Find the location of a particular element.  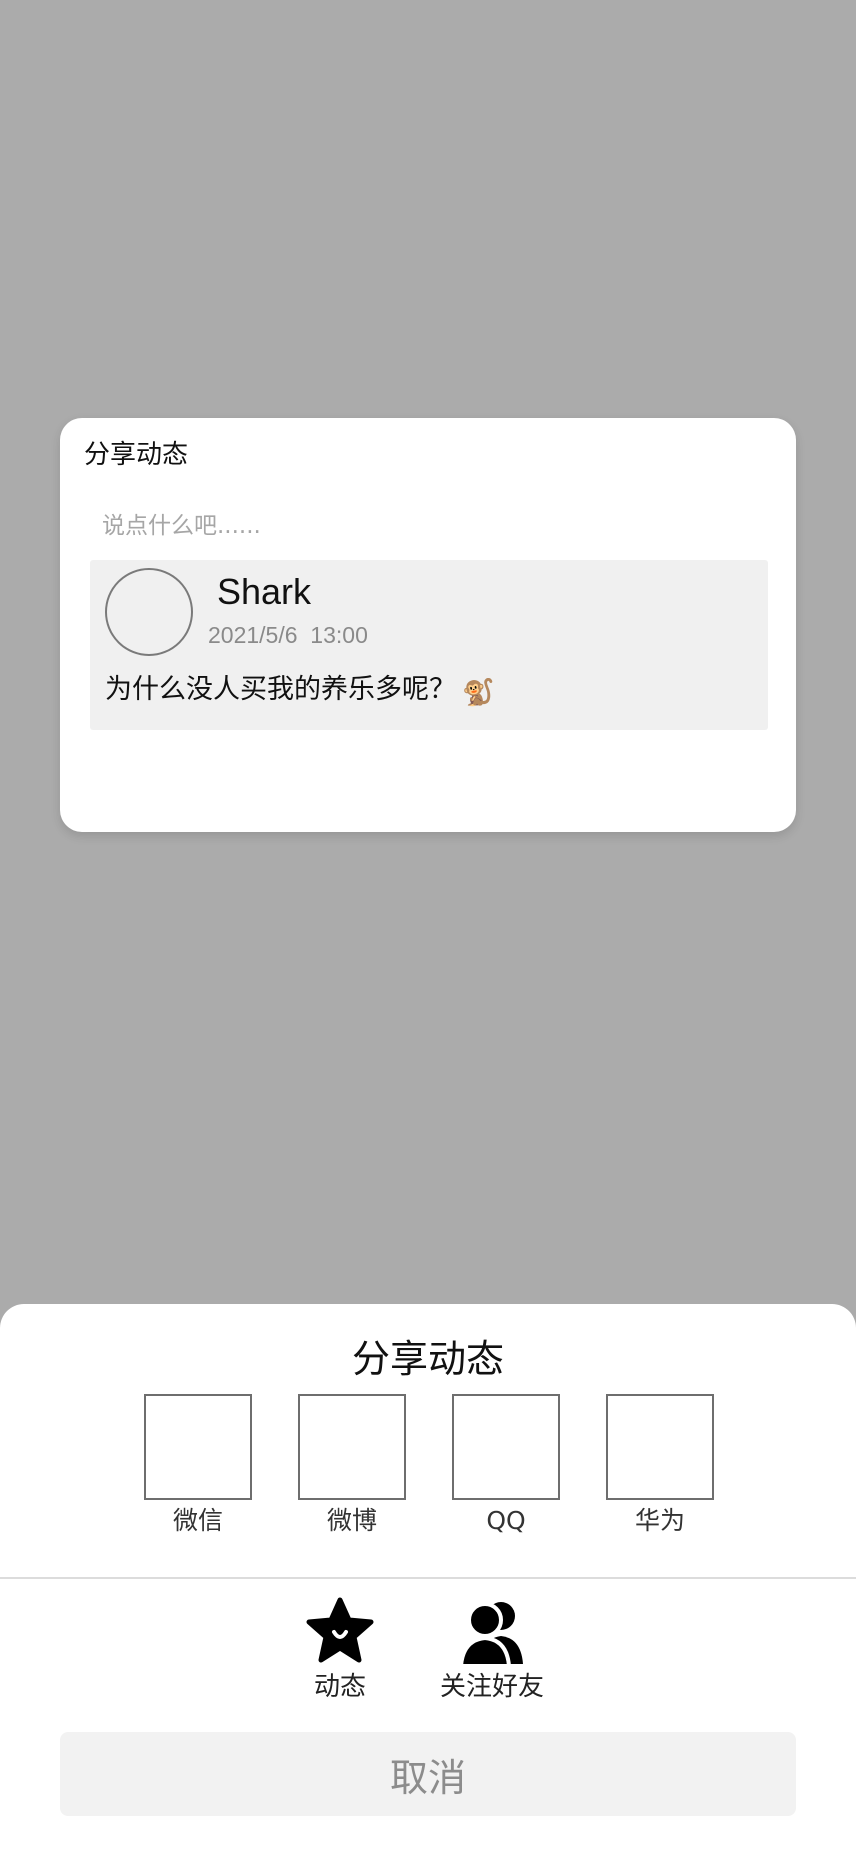

share-to-moments-button: 动态 is located at coordinates (340, 1651).